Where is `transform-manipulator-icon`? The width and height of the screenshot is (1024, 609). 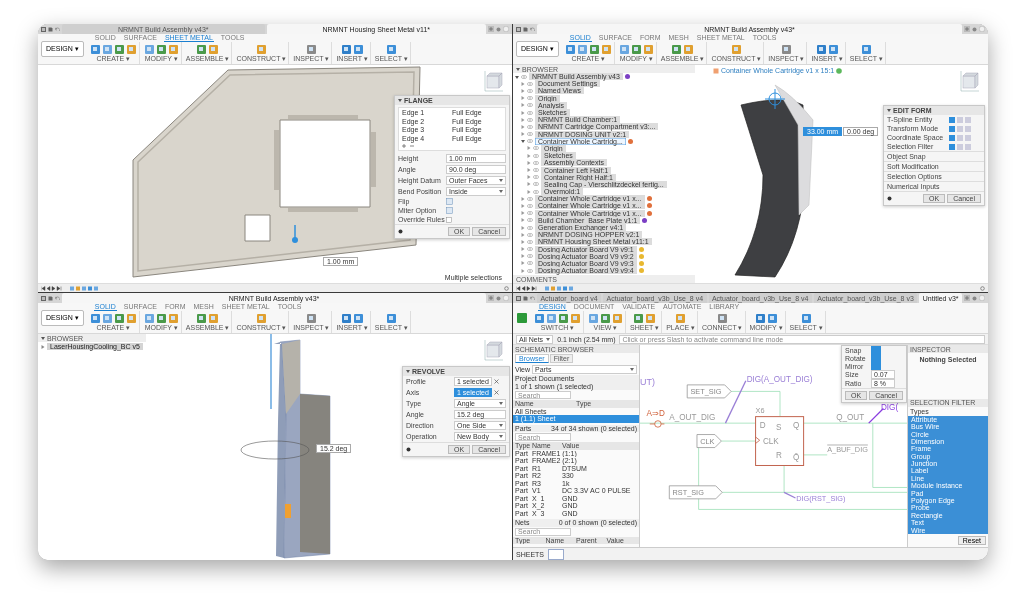
transform-manipulator-icon is located at coordinates (775, 99).